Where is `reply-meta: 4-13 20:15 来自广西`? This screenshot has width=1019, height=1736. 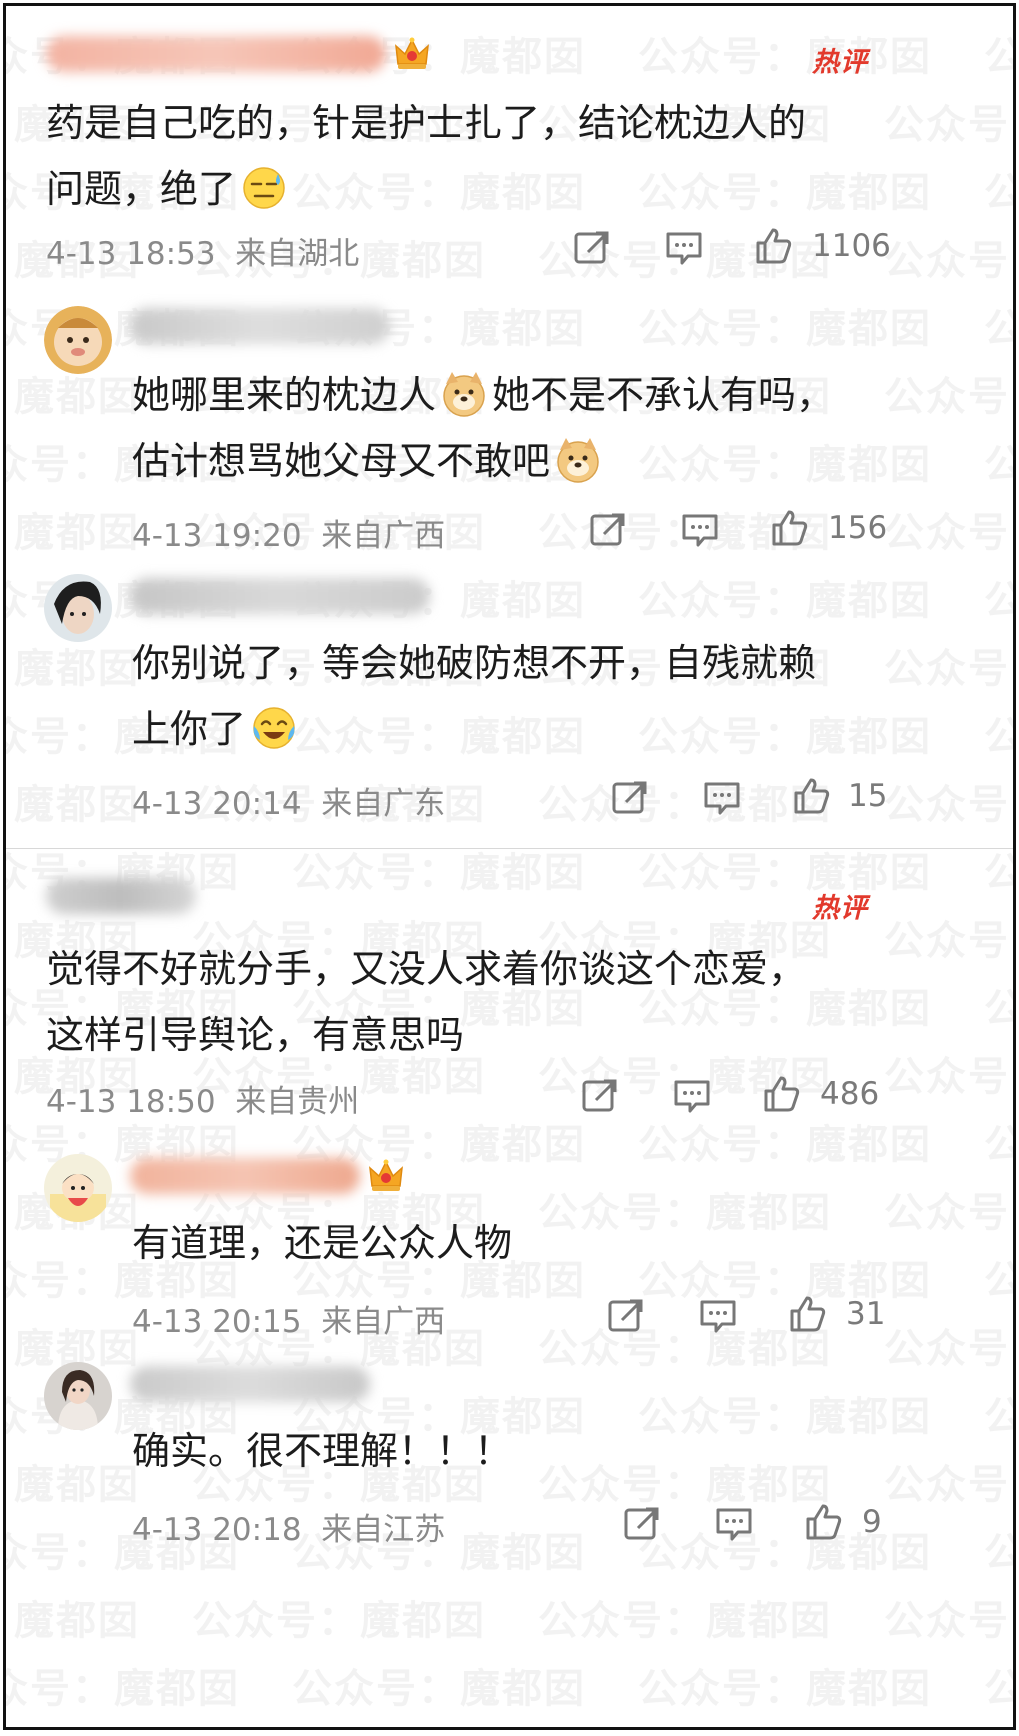 reply-meta: 4-13 20:15 来自广西 is located at coordinates (288, 1318).